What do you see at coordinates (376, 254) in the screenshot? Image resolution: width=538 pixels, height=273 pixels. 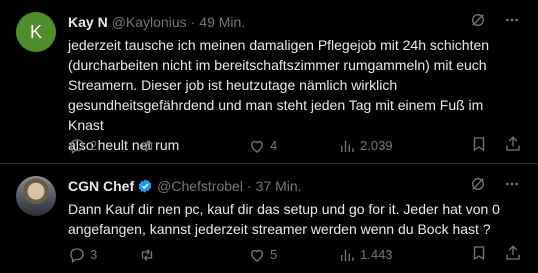 I see `views-count: 1.443` at bounding box center [376, 254].